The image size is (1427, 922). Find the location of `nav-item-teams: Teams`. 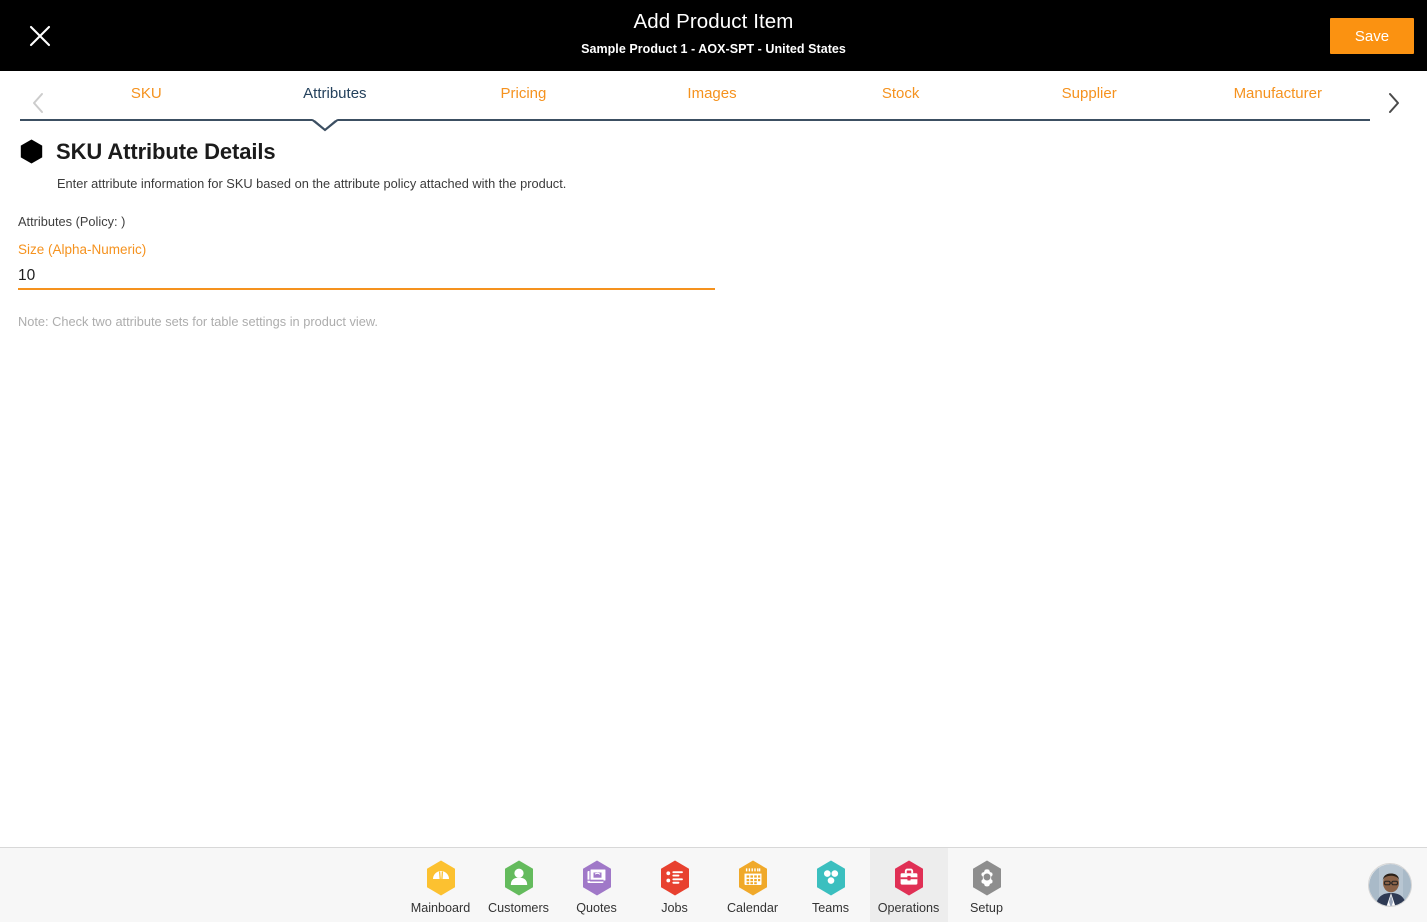

nav-item-teams: Teams is located at coordinates (831, 885).